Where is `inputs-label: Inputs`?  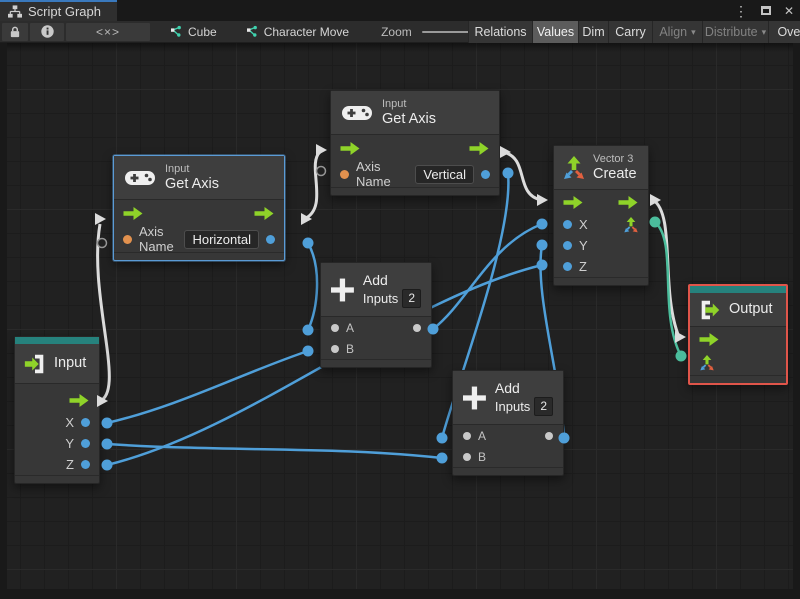
inputs-label: Inputs is located at coordinates (380, 298).